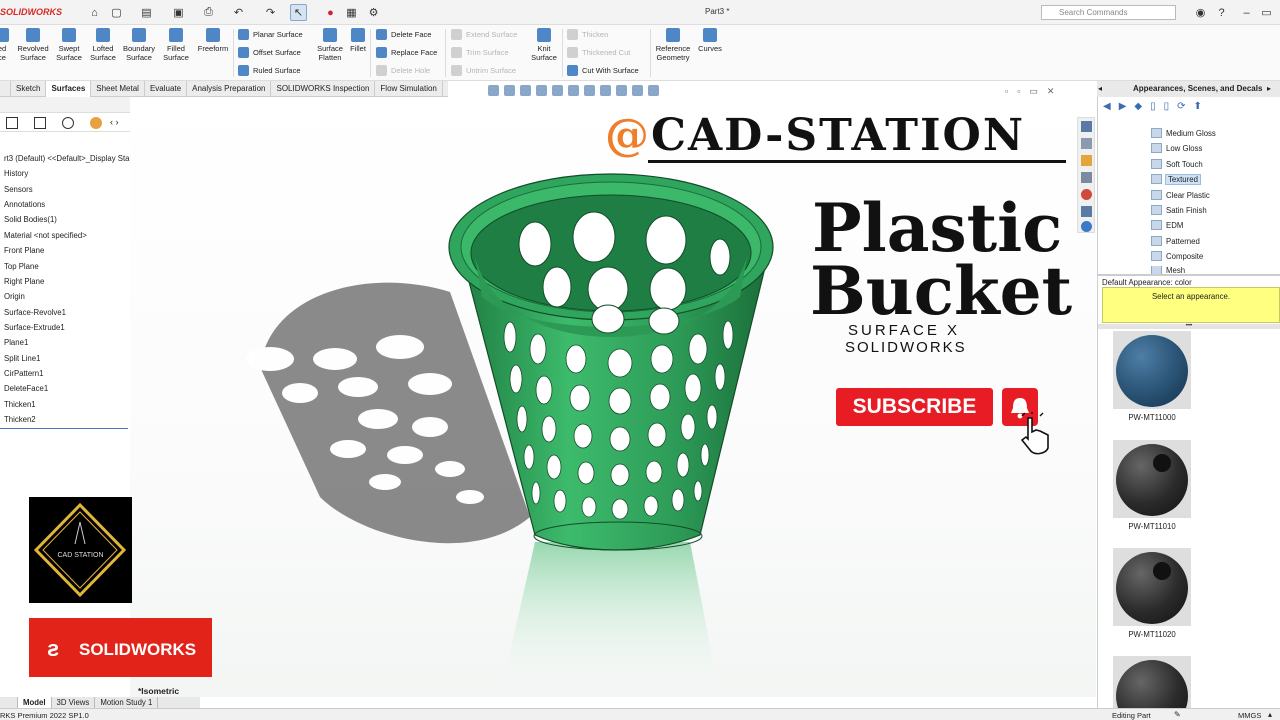  Describe the element at coordinates (45, 235) in the screenshot. I see `tree-item-material: Material <not specified>` at that location.